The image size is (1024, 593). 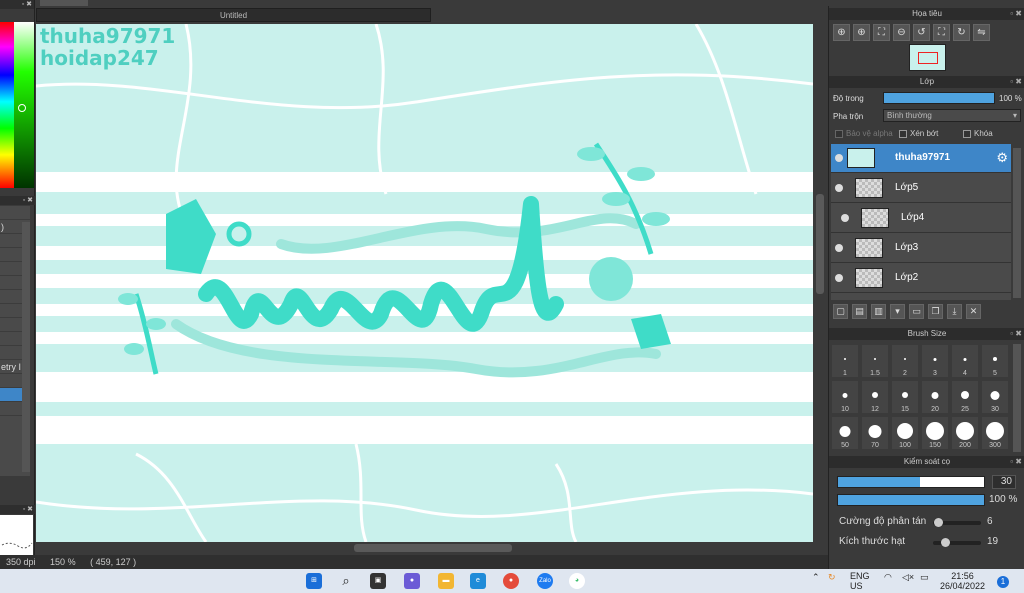 What do you see at coordinates (921, 278) in the screenshot?
I see `layer-row: Lớp2` at bounding box center [921, 278].